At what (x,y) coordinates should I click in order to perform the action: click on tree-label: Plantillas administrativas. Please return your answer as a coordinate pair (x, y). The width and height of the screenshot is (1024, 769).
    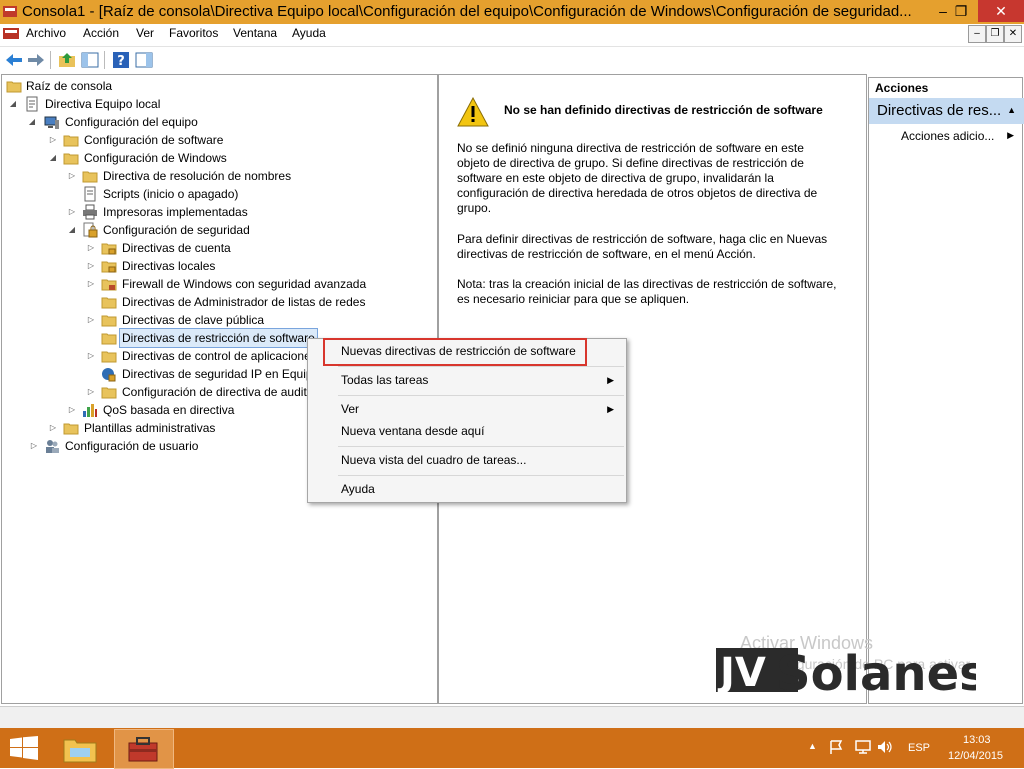
    Looking at the image, I should click on (150, 428).